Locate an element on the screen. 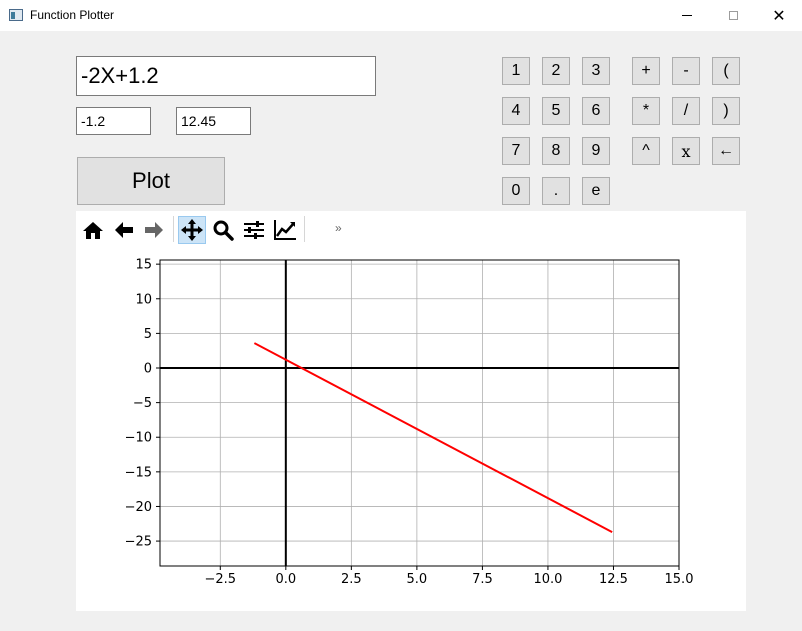  minimize-icon is located at coordinates (687, 15).